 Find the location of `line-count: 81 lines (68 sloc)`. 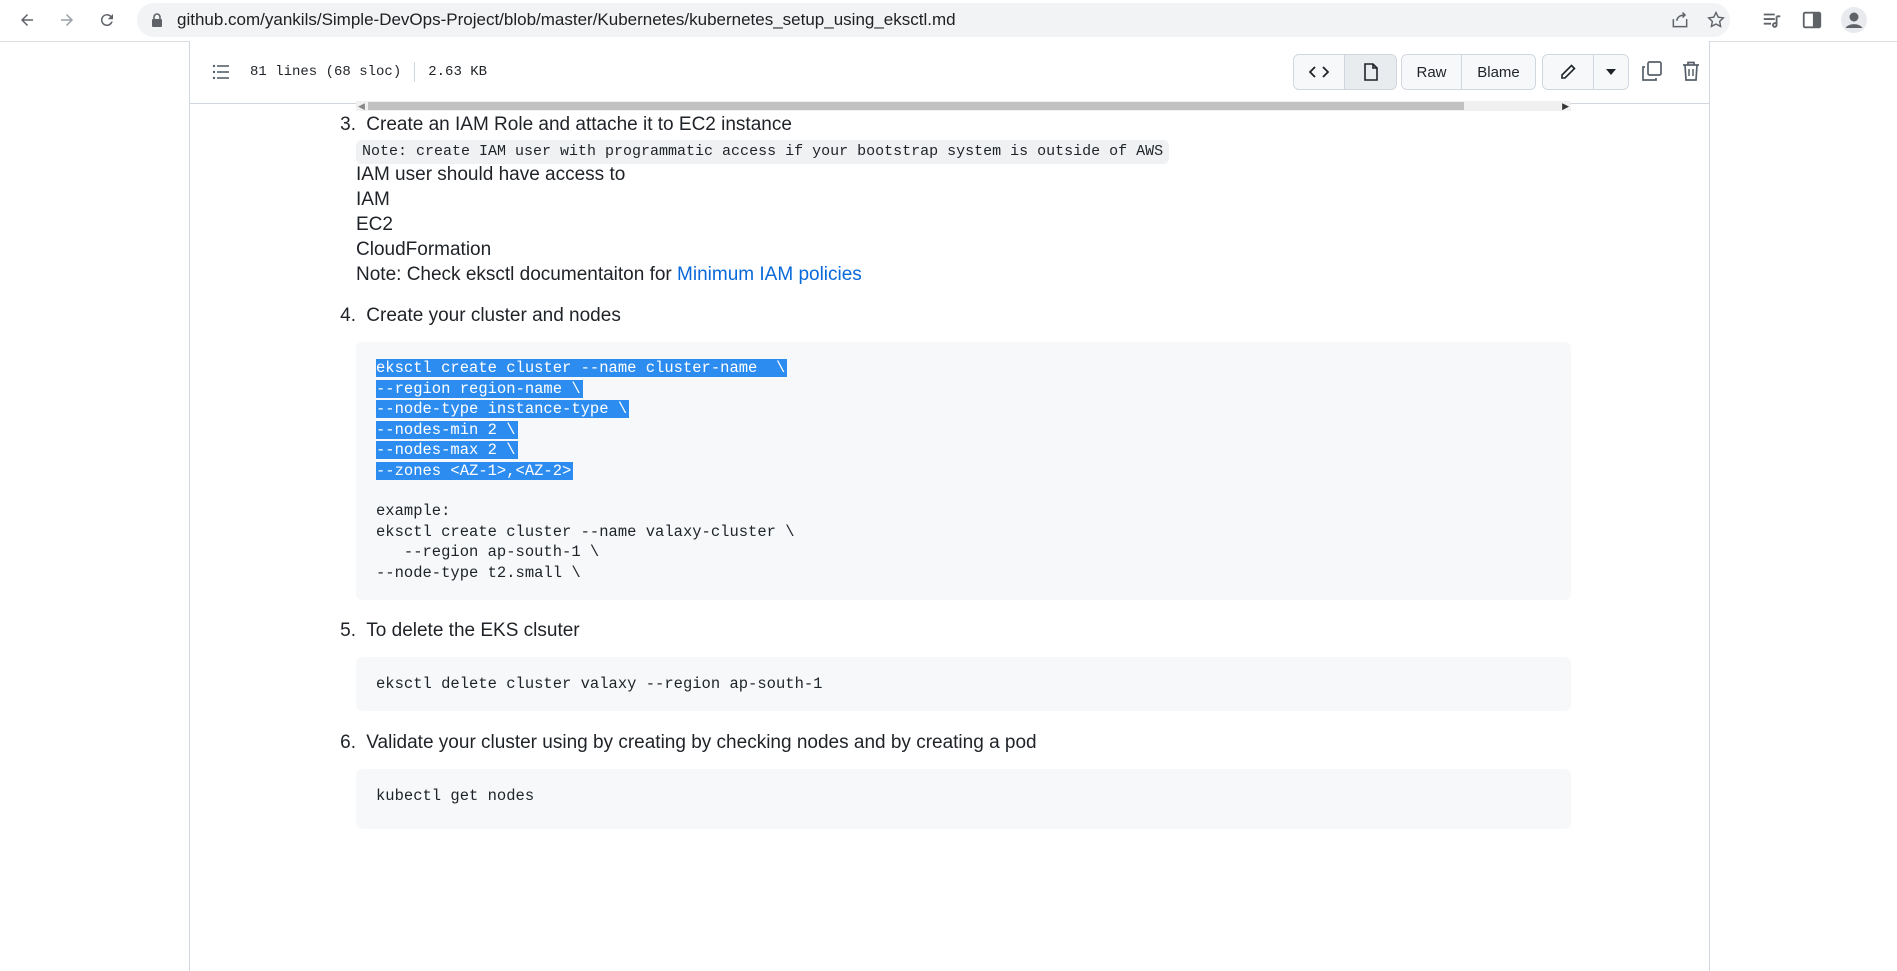

line-count: 81 lines (68 sloc) is located at coordinates (326, 72).